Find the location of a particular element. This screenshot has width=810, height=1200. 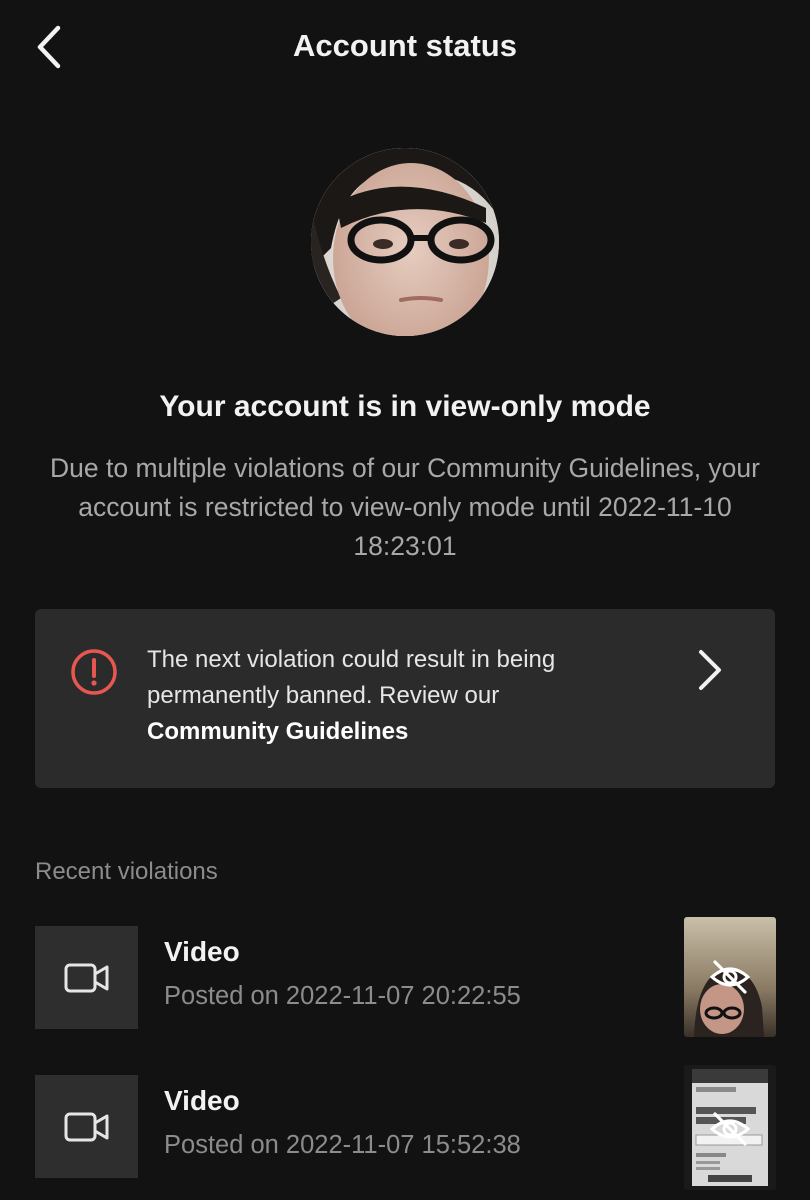

chevron-right-icon is located at coordinates (710, 670).